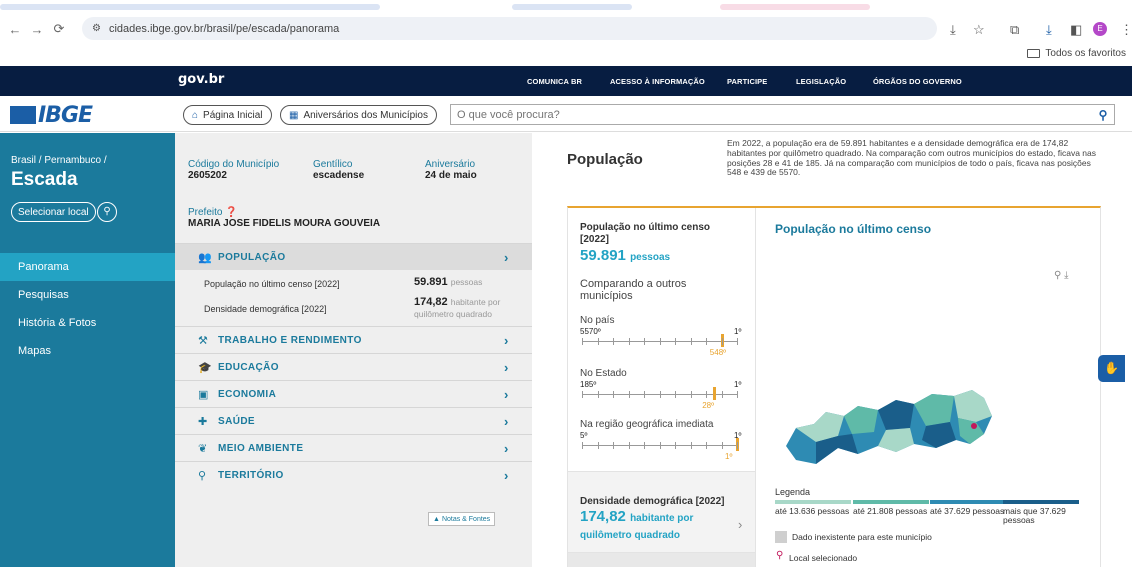 The image size is (1132, 567). What do you see at coordinates (451, 175) in the screenshot?
I see `aniversario-value: 24 de maio` at bounding box center [451, 175].